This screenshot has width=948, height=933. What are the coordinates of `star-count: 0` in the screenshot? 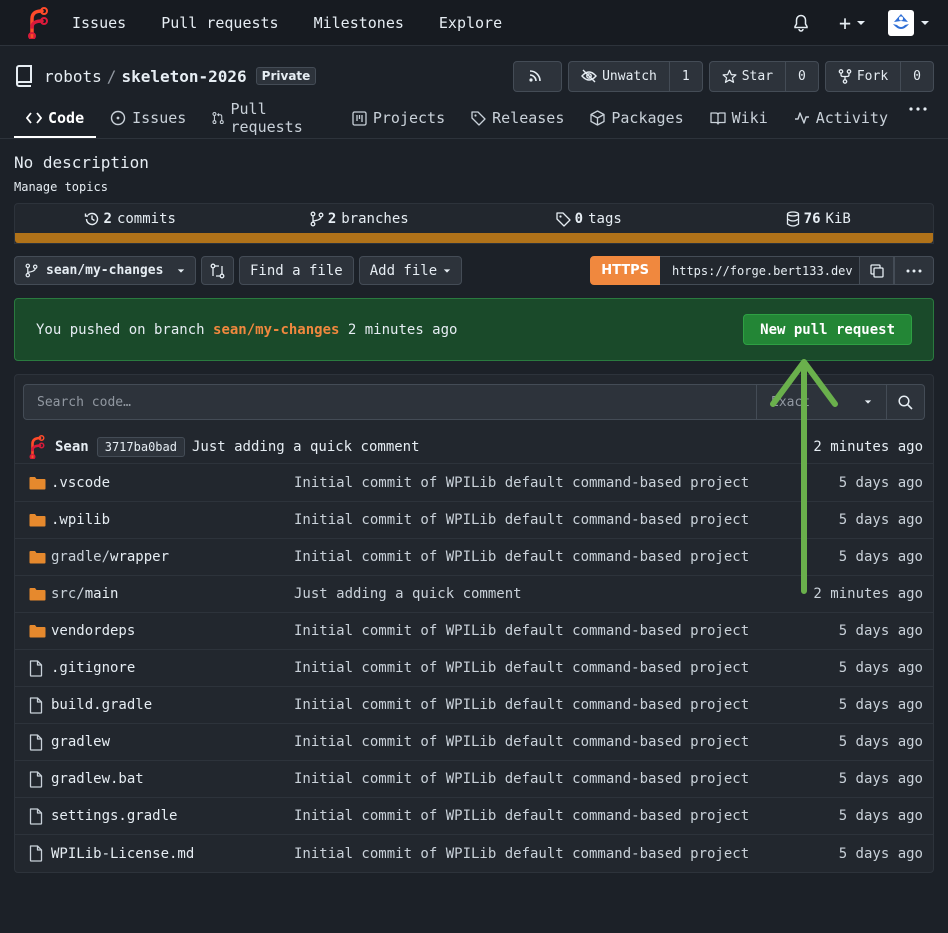 It's located at (801, 76).